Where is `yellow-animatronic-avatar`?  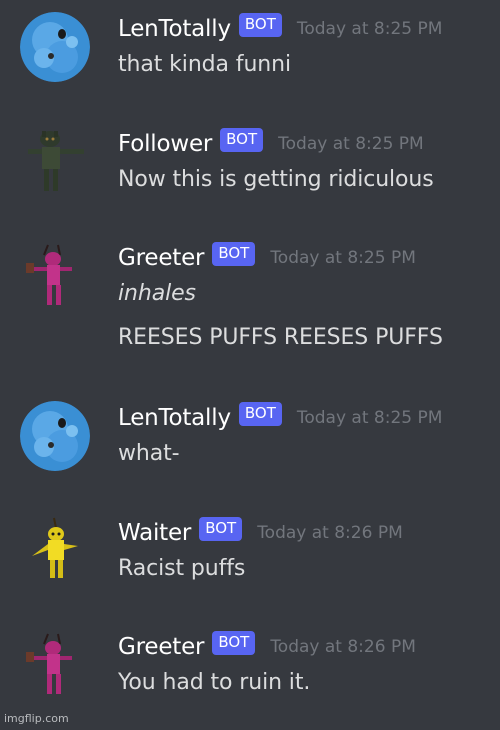
yellow-animatronic-avatar is located at coordinates (55, 551).